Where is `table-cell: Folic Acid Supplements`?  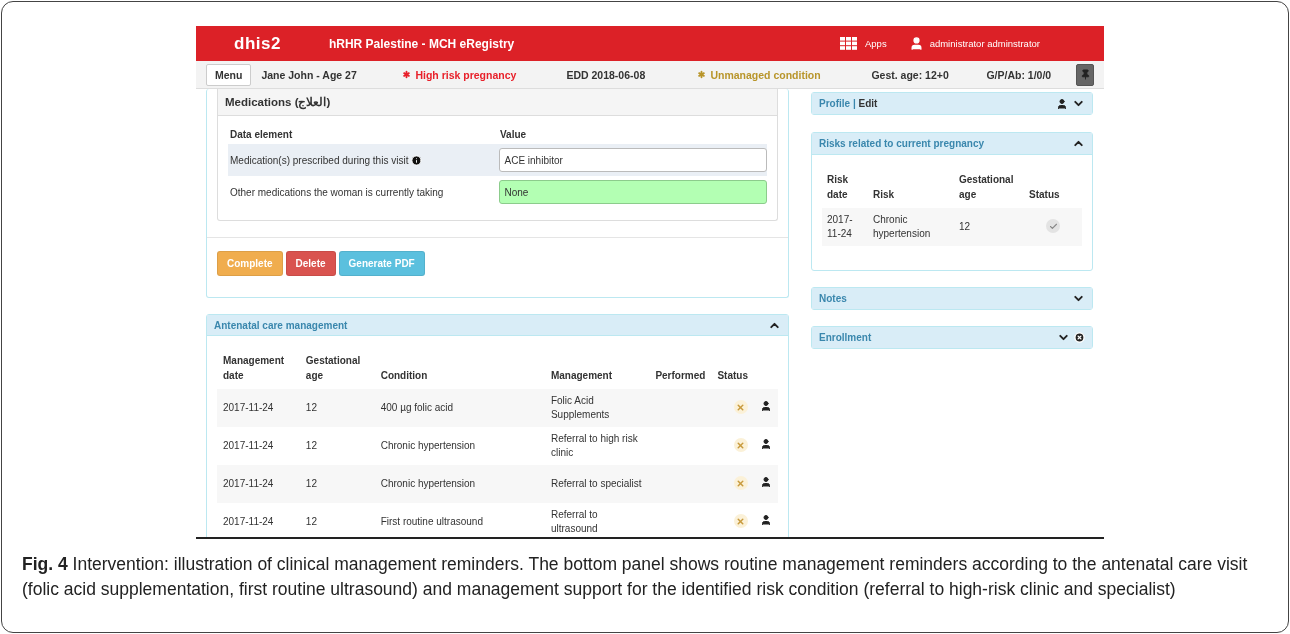
table-cell: Folic Acid Supplements is located at coordinates (597, 408).